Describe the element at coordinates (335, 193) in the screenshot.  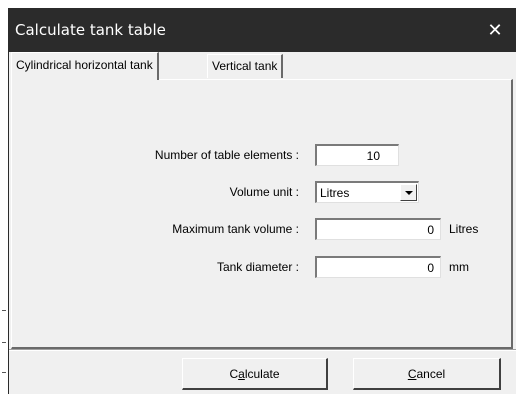
I see `volume-unit-value: Litres` at that location.